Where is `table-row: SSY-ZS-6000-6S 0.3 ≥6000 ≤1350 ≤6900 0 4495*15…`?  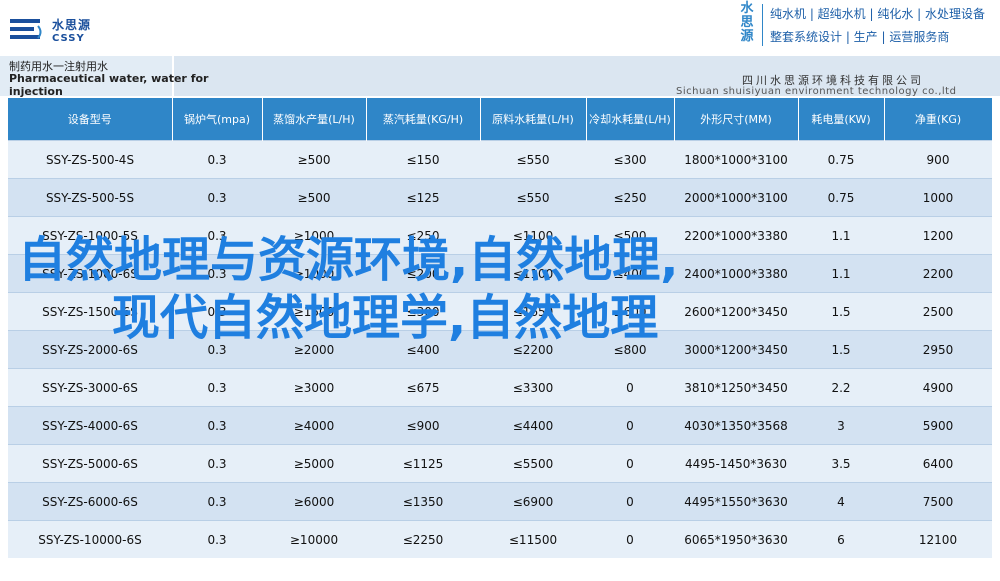 table-row: SSY-ZS-6000-6S 0.3 ≥6000 ≤1350 ≤6900 0 4495*15… is located at coordinates (500, 501).